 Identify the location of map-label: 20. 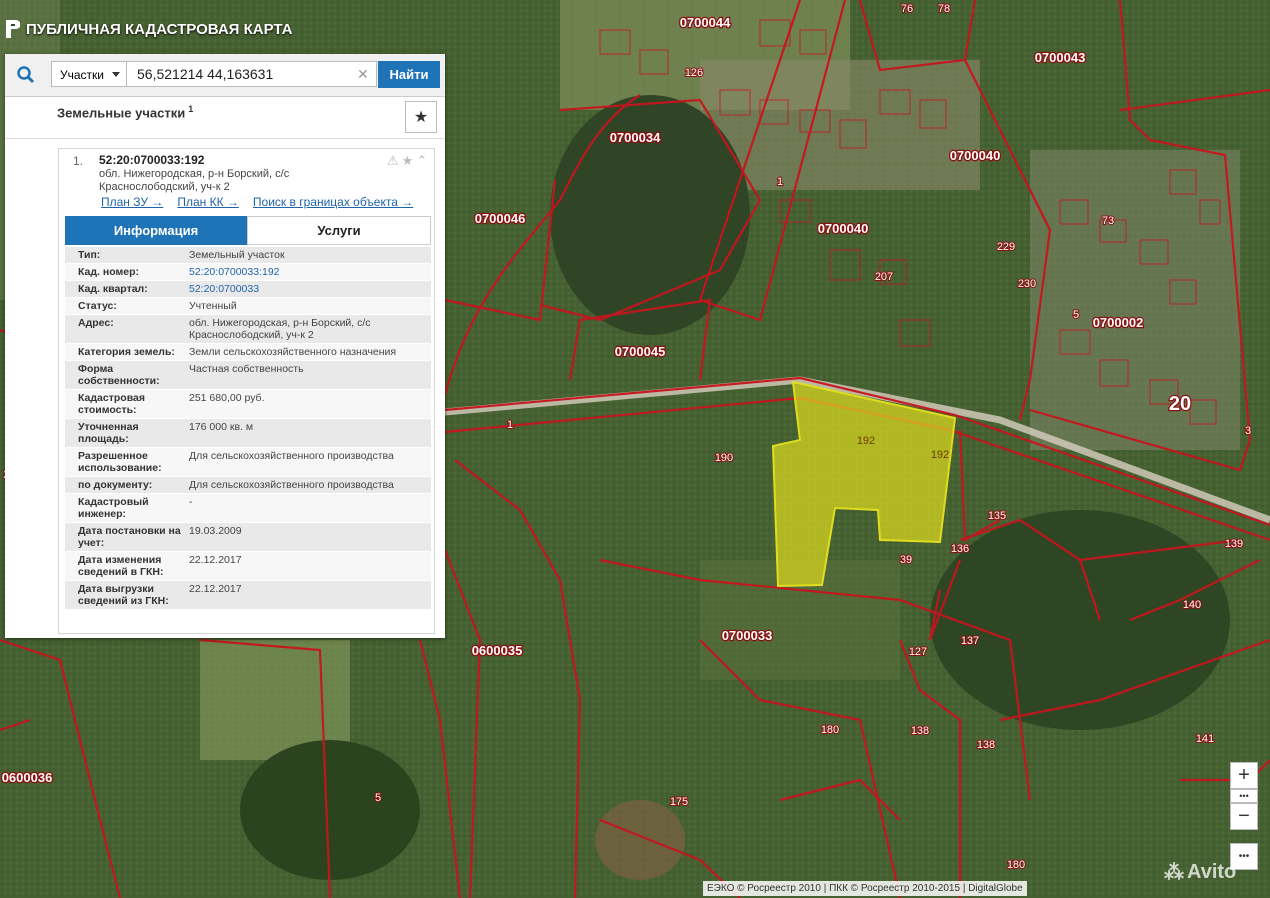
(1180, 404).